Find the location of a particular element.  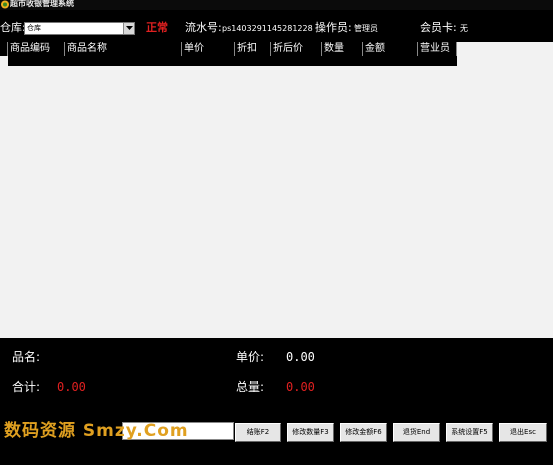

unit-price-value: 0.00 is located at coordinates (300, 357).